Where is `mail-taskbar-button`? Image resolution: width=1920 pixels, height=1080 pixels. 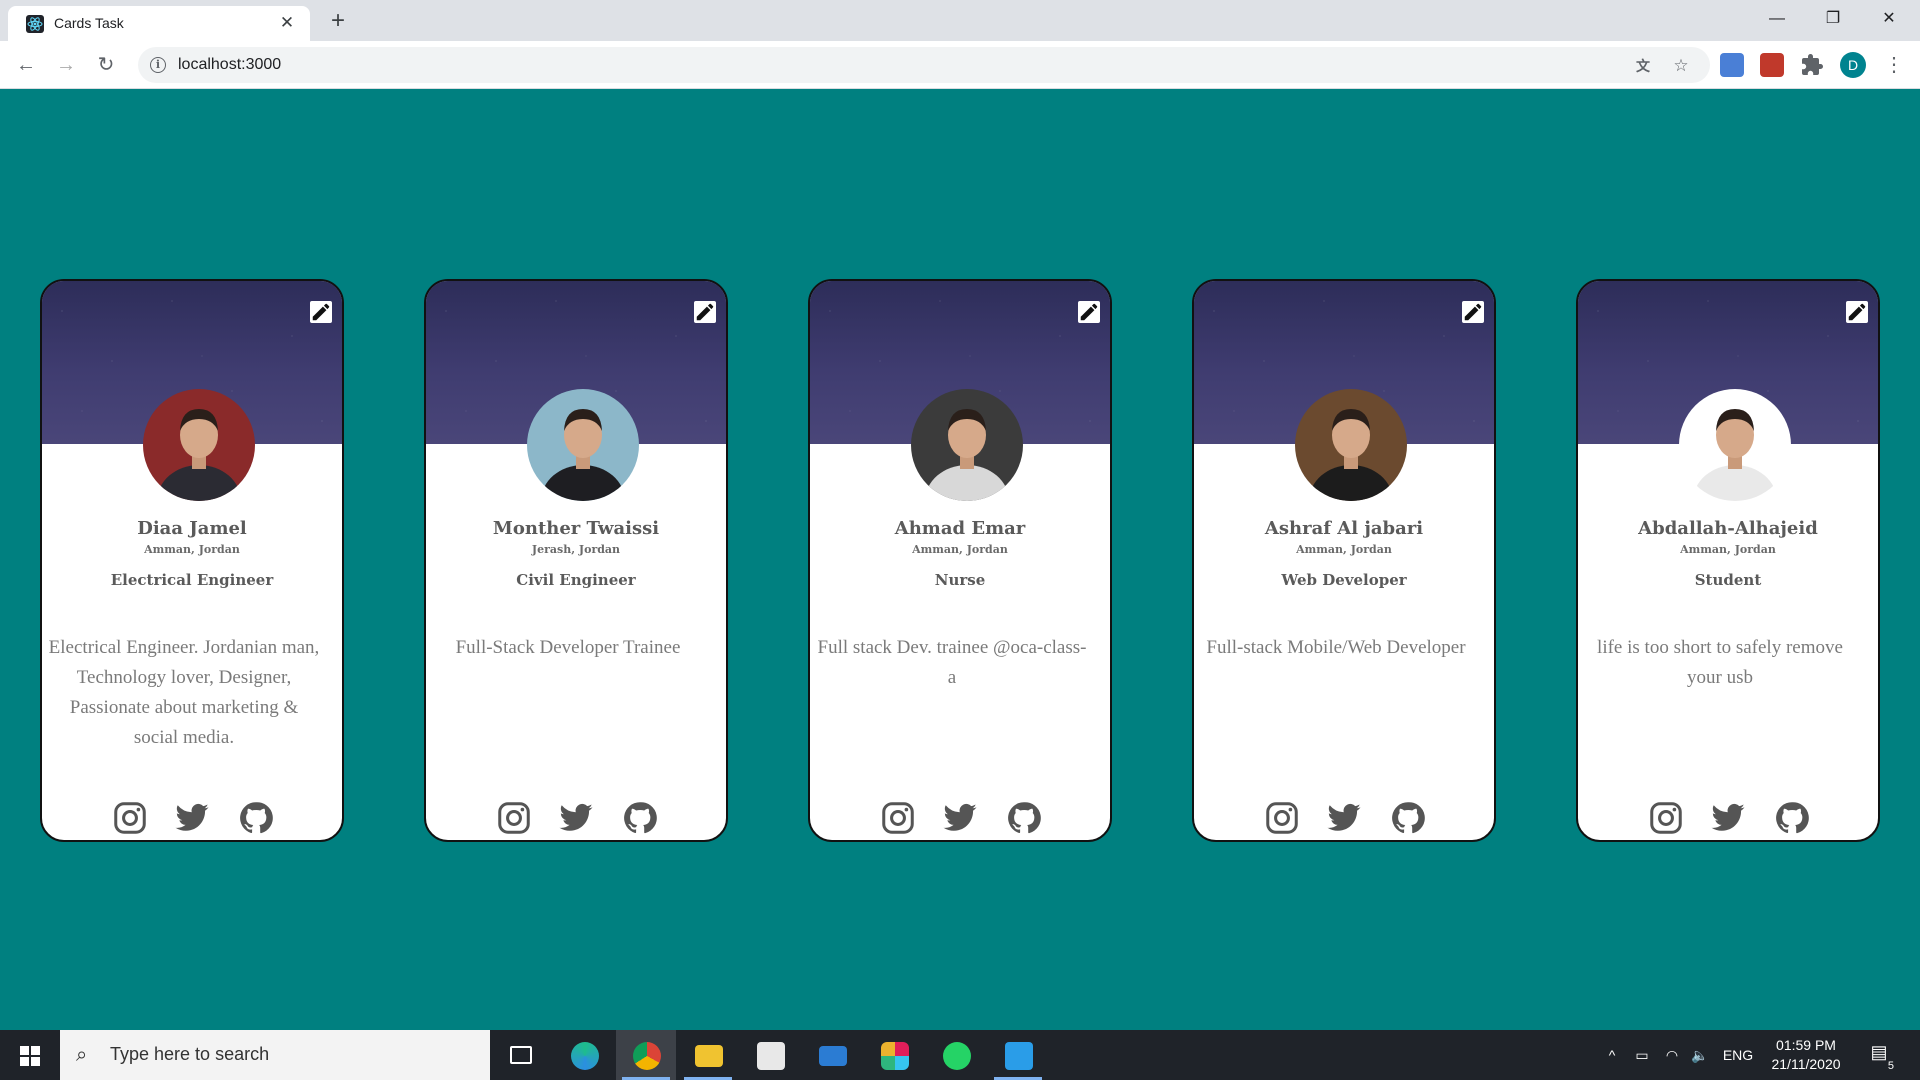 mail-taskbar-button is located at coordinates (832, 1055).